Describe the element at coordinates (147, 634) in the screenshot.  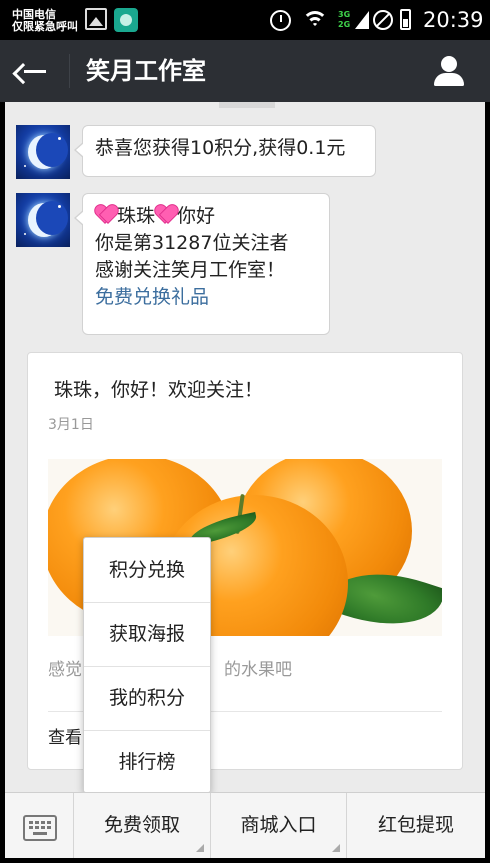
I see `menu-item-get-poster: 获取海报` at that location.